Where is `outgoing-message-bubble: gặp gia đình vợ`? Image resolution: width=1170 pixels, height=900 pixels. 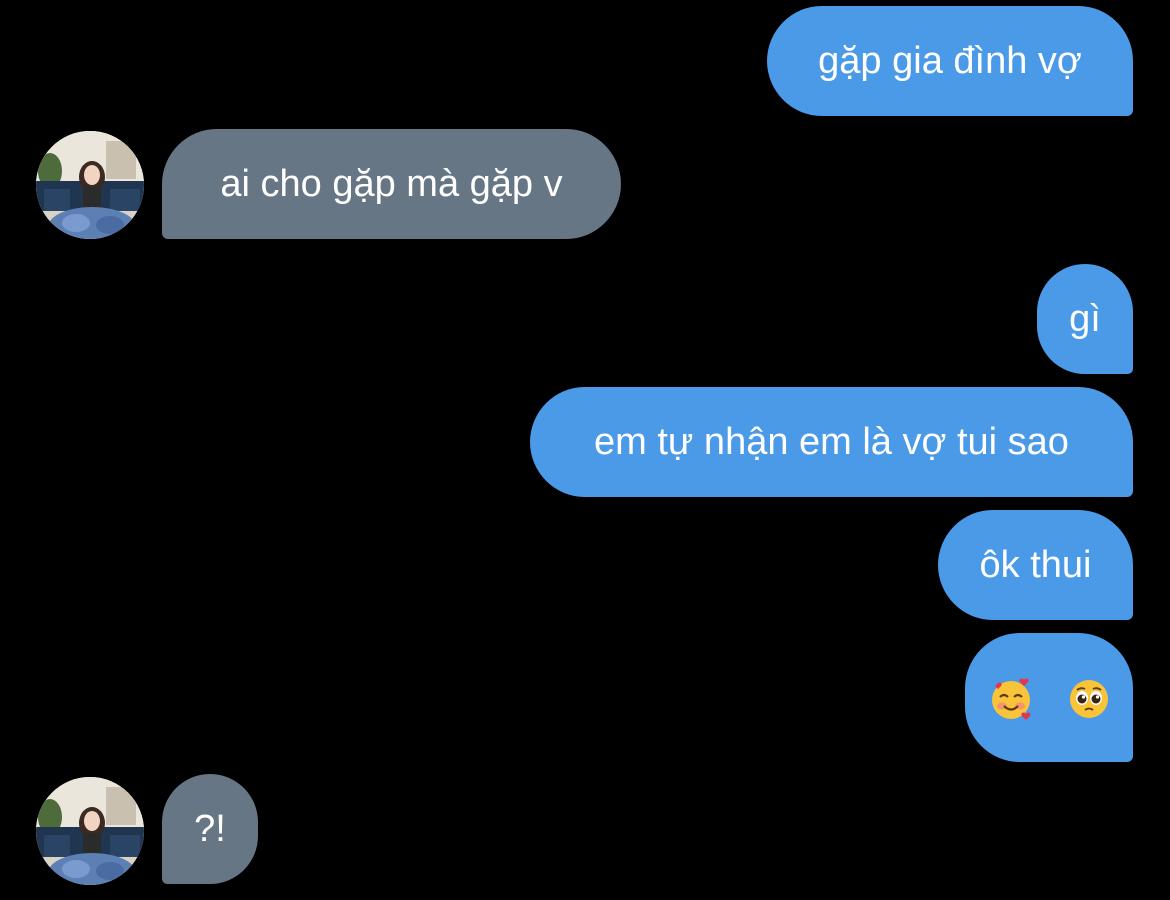 outgoing-message-bubble: gặp gia đình vợ is located at coordinates (950, 61).